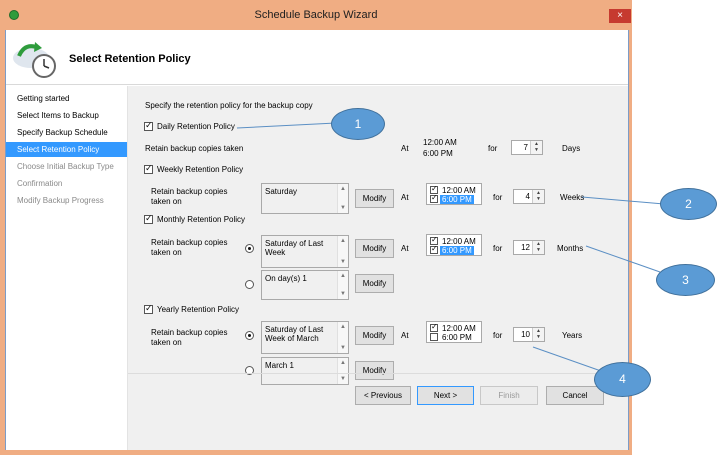 This screenshot has width=721, height=455. I want to click on daily-count-stepper: 7 ▲ ▼, so click(527, 147).